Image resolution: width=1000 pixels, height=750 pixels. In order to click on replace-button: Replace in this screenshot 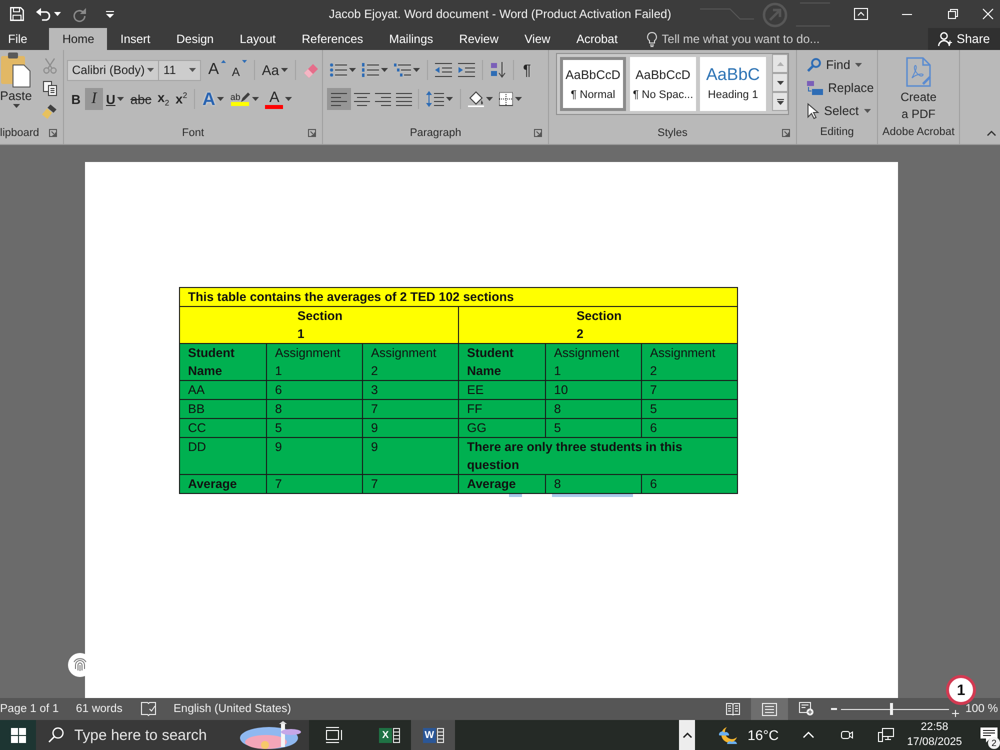, I will do `click(840, 88)`.